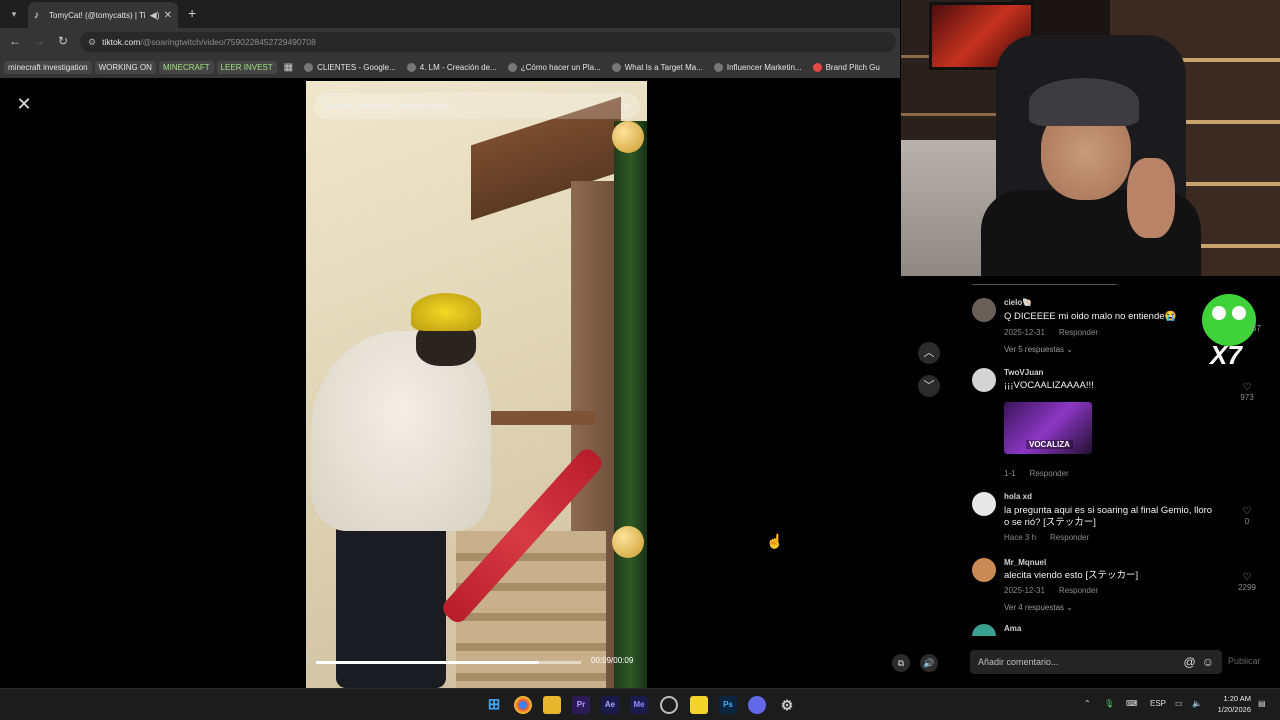 The height and width of the screenshot is (720, 1280). Describe the element at coordinates (669, 705) in the screenshot. I see `obs-icon` at that location.